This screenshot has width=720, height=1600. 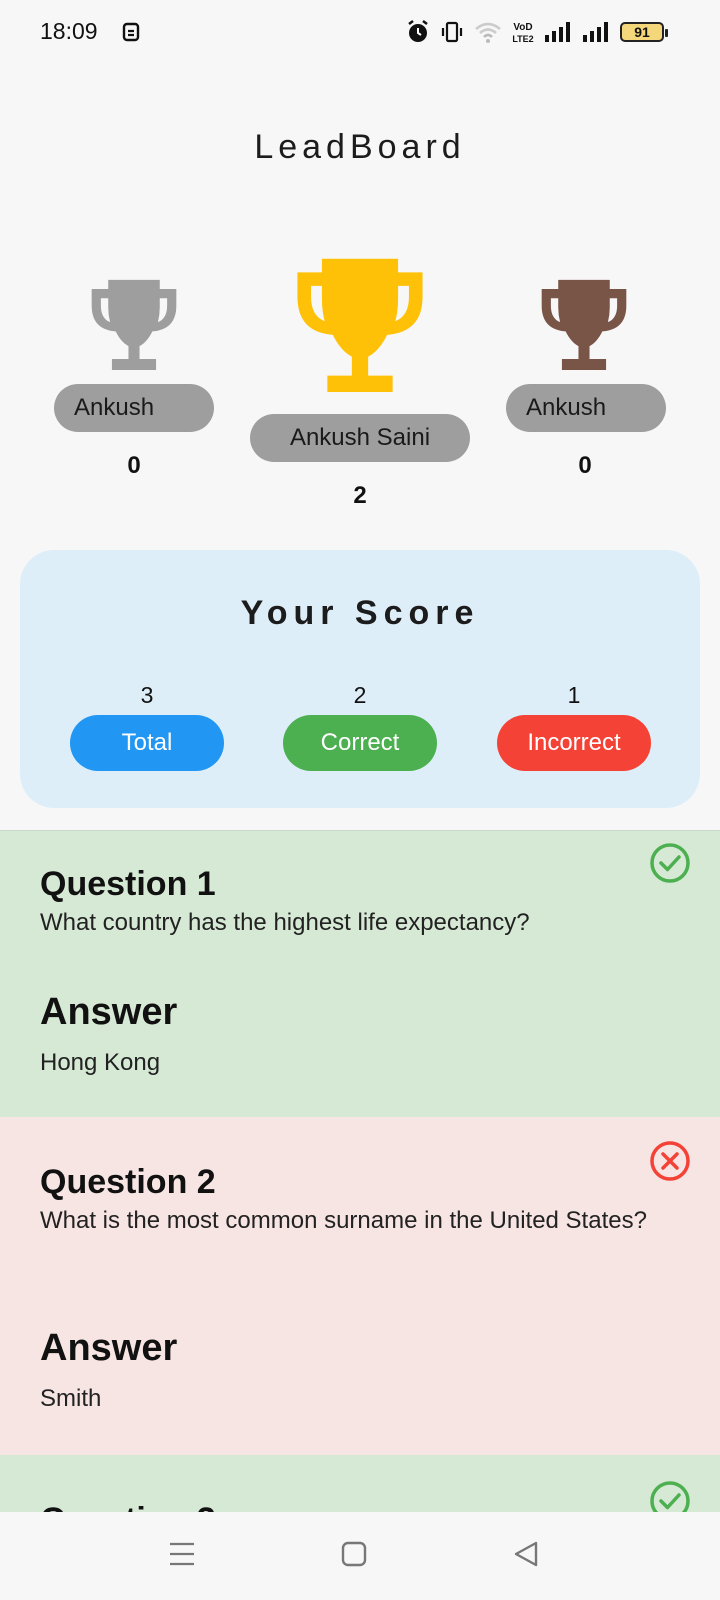 What do you see at coordinates (354, 1554) in the screenshot?
I see `home-icon` at bounding box center [354, 1554].